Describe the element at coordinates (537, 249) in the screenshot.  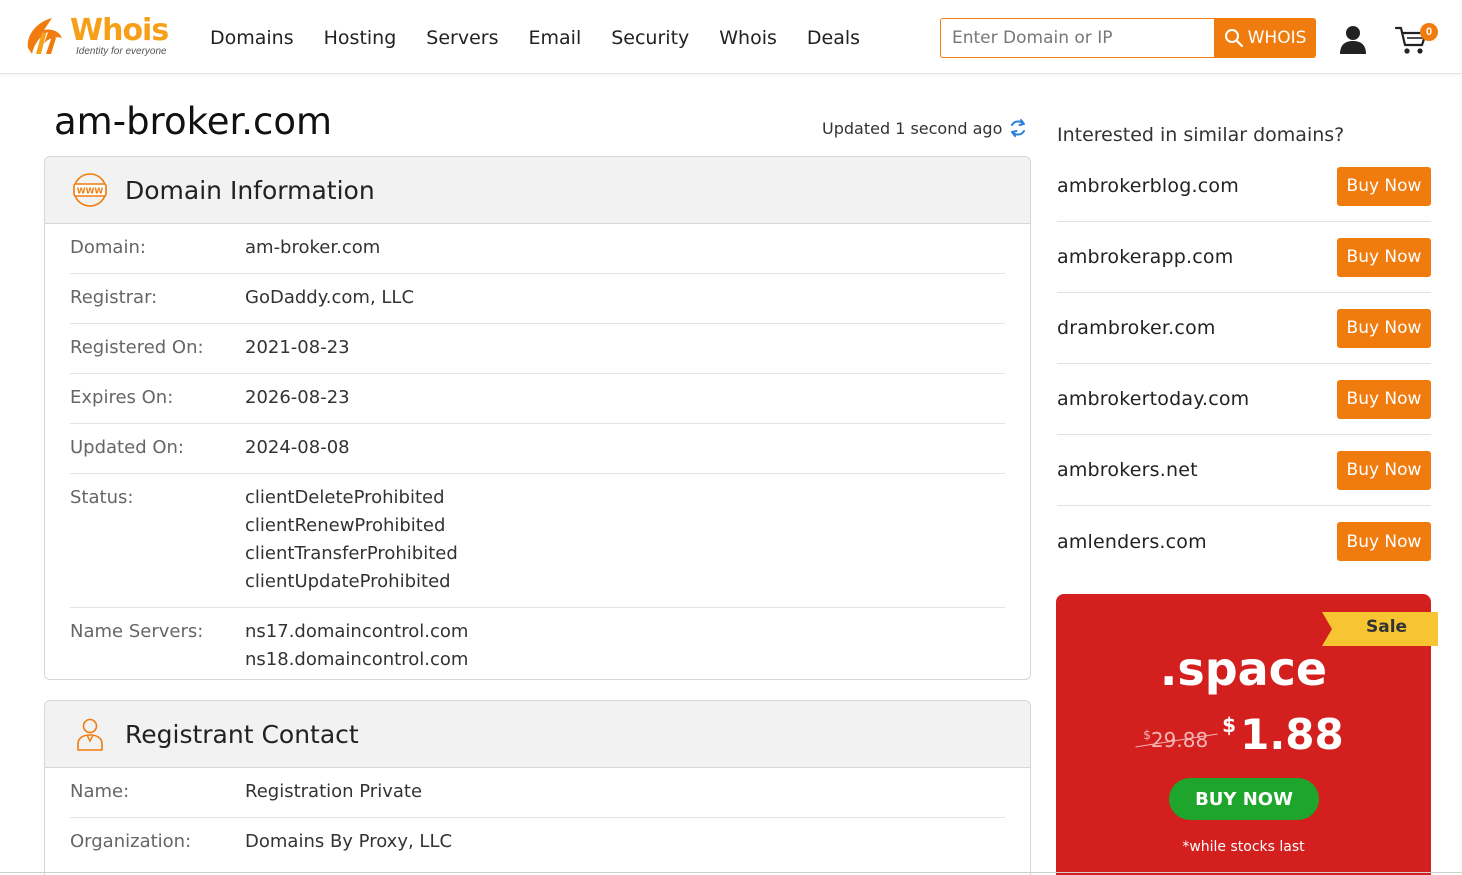
I see `domain-info-row: Domain: am-broker.com` at that location.